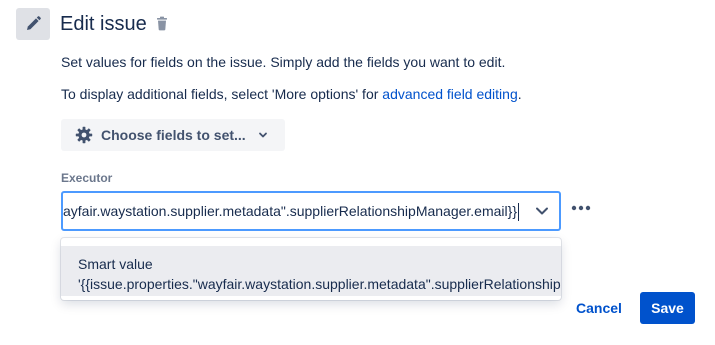 The height and width of the screenshot is (345, 715). What do you see at coordinates (84, 135) in the screenshot?
I see `gear-icon` at bounding box center [84, 135].